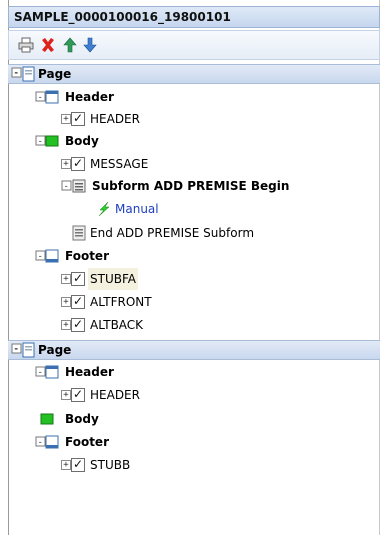 The height and width of the screenshot is (535, 383). I want to click on tree-node-item: + ✓ MESSAGE, so click(194, 164).